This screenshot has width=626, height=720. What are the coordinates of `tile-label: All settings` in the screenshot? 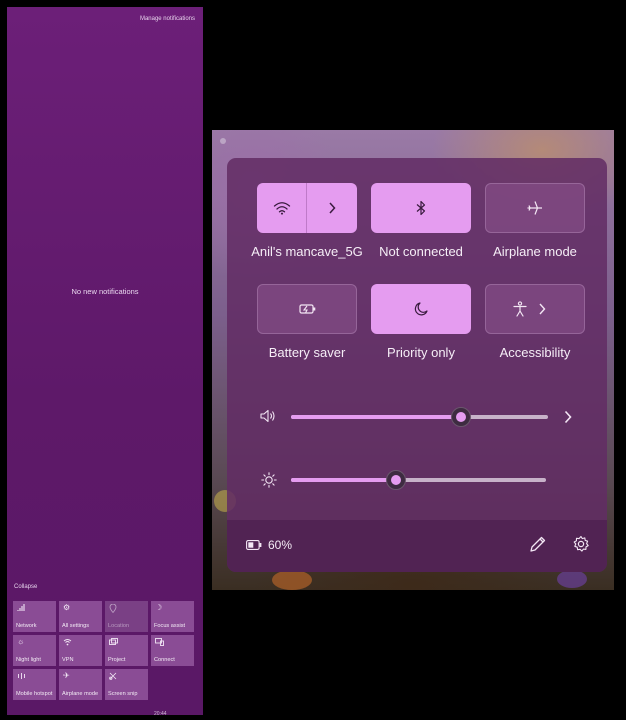 It's located at (76, 626).